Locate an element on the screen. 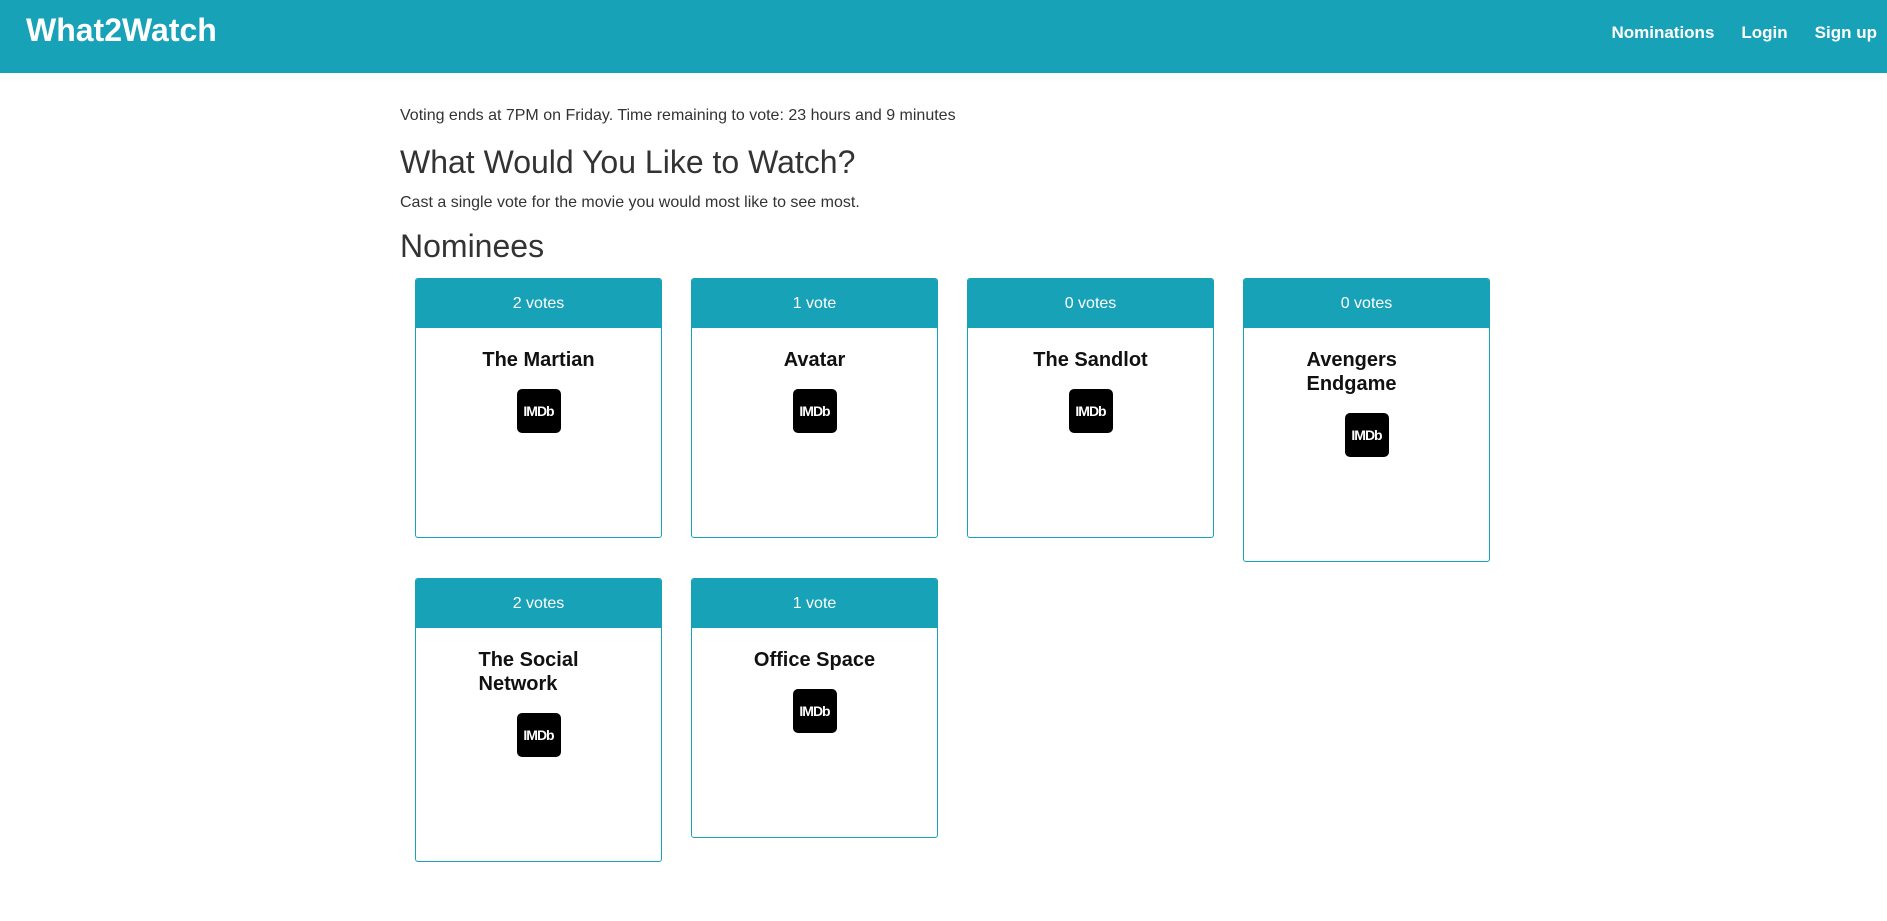 The image size is (1887, 921). nominee-card-avatar: 1 vote Avatar IMDb is located at coordinates (814, 408).